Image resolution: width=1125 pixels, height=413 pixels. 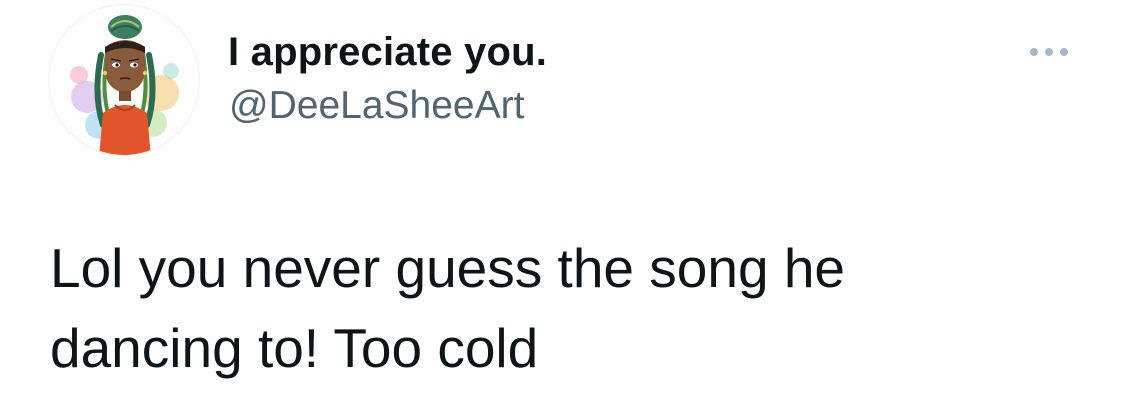 I want to click on more-options-button, so click(x=1049, y=52).